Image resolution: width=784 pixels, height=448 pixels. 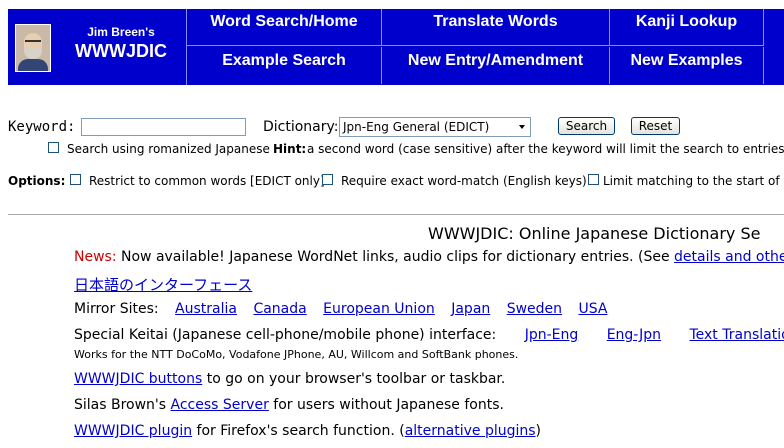 I want to click on mirror-european-union: European Union, so click(x=379, y=309).